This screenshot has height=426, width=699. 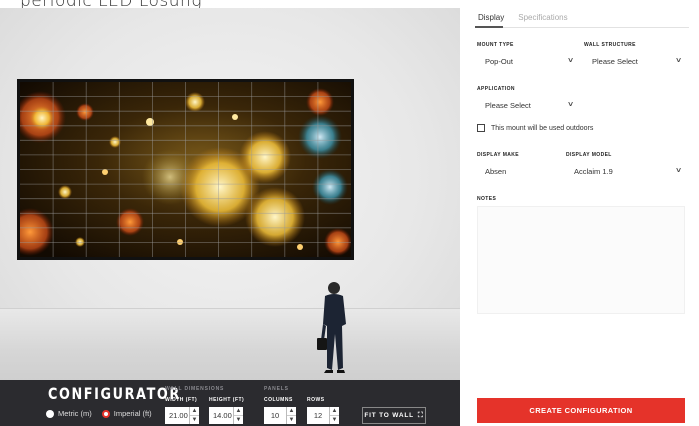 I want to click on floor, so click(x=230, y=344).